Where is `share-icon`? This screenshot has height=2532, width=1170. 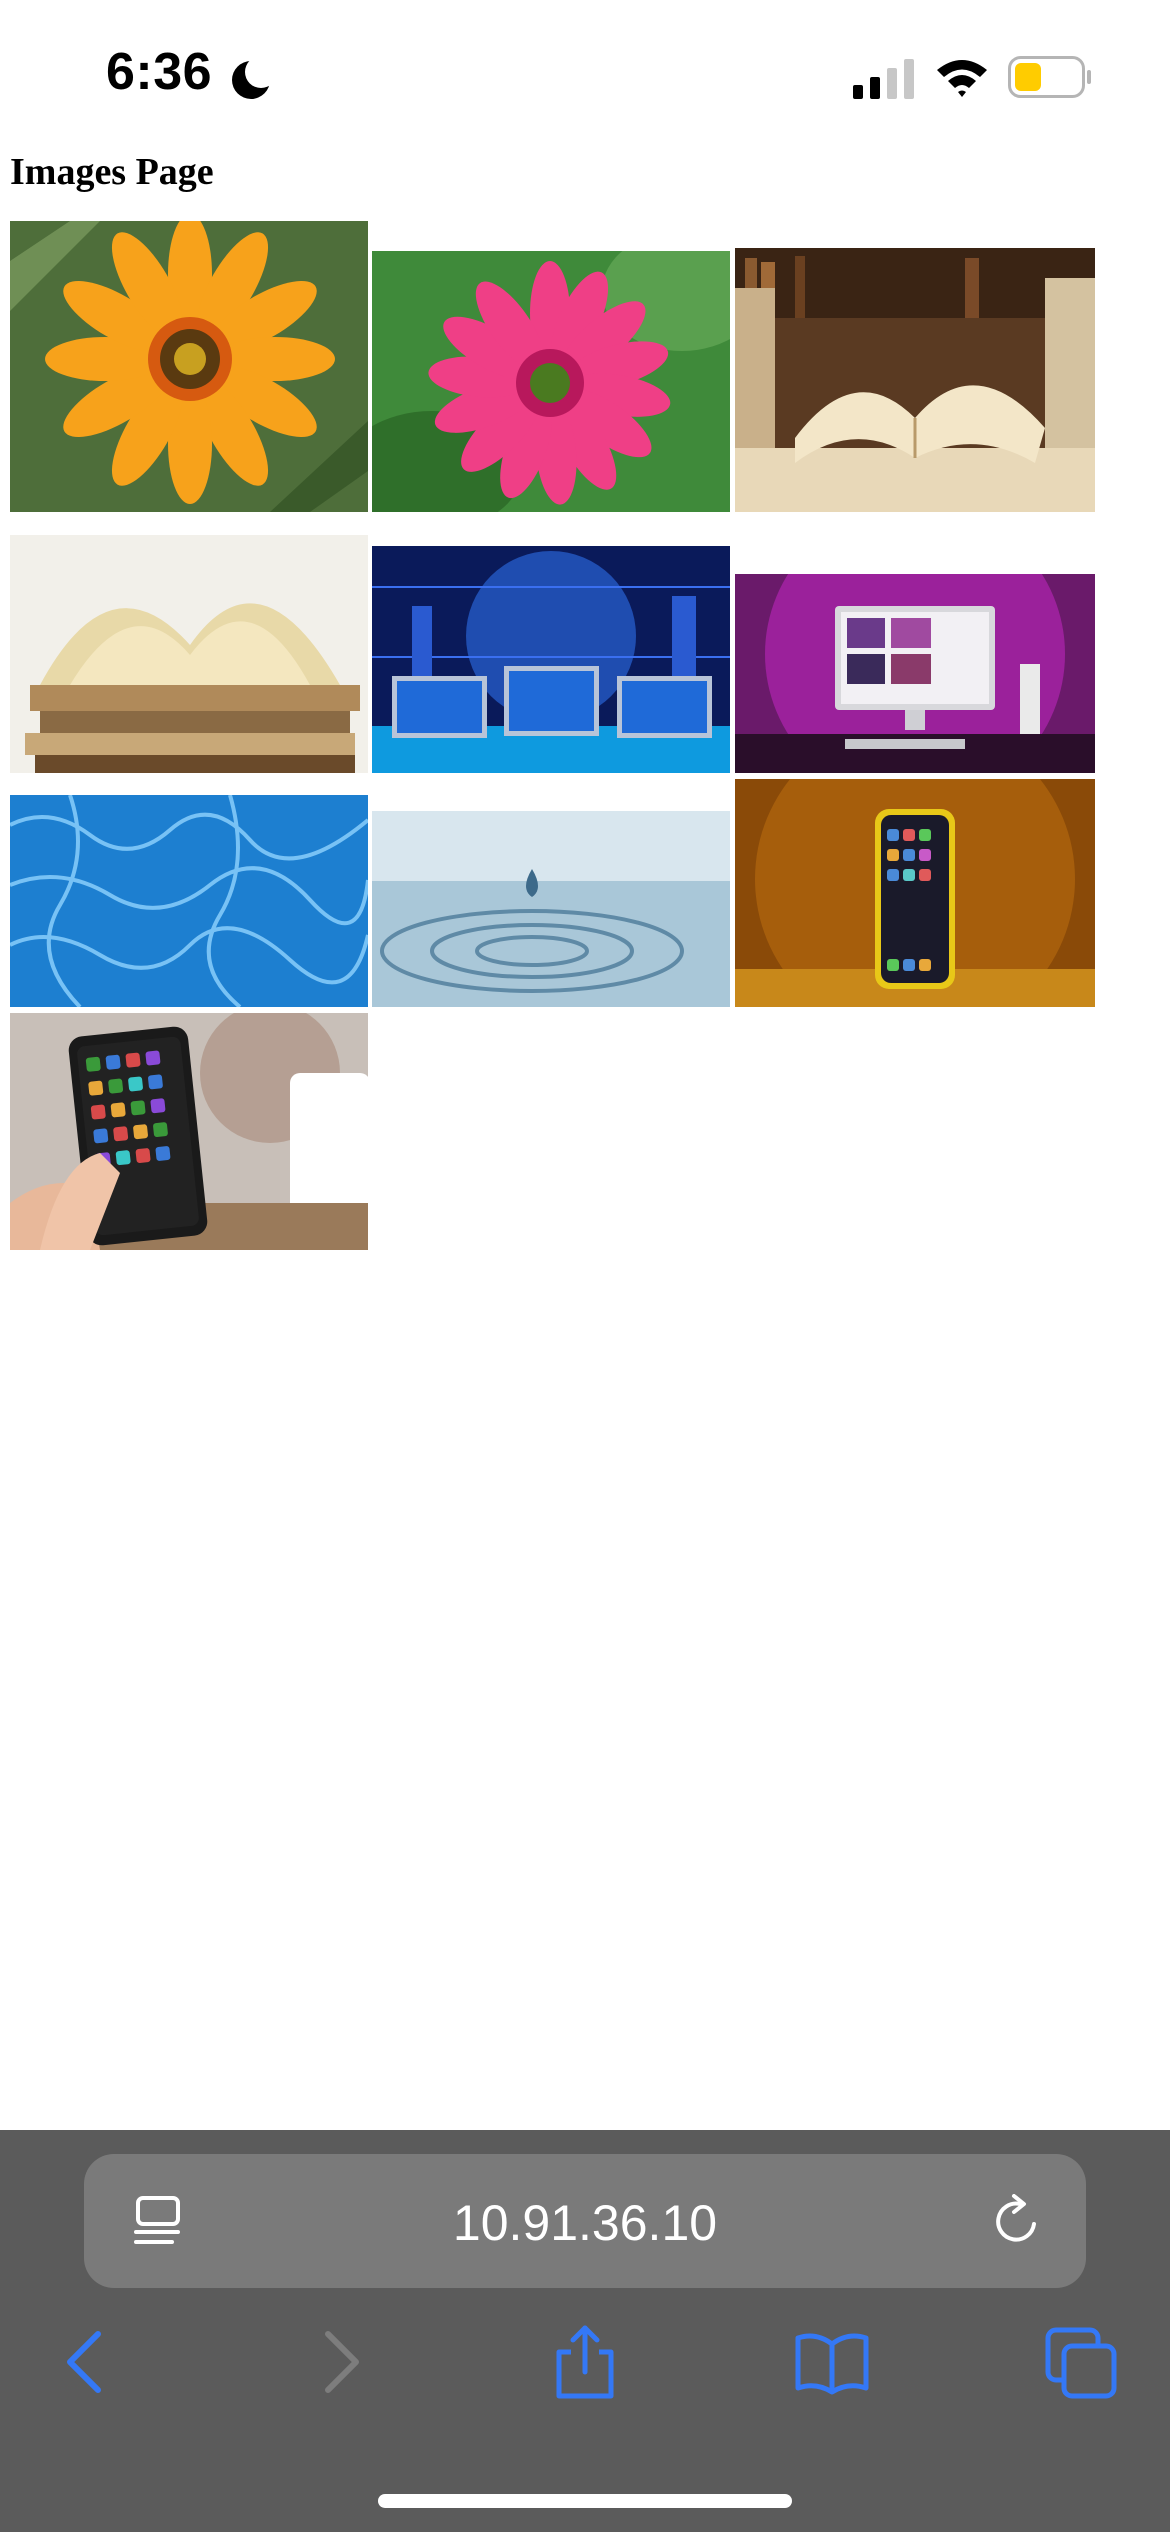
share-icon is located at coordinates (585, 2362).